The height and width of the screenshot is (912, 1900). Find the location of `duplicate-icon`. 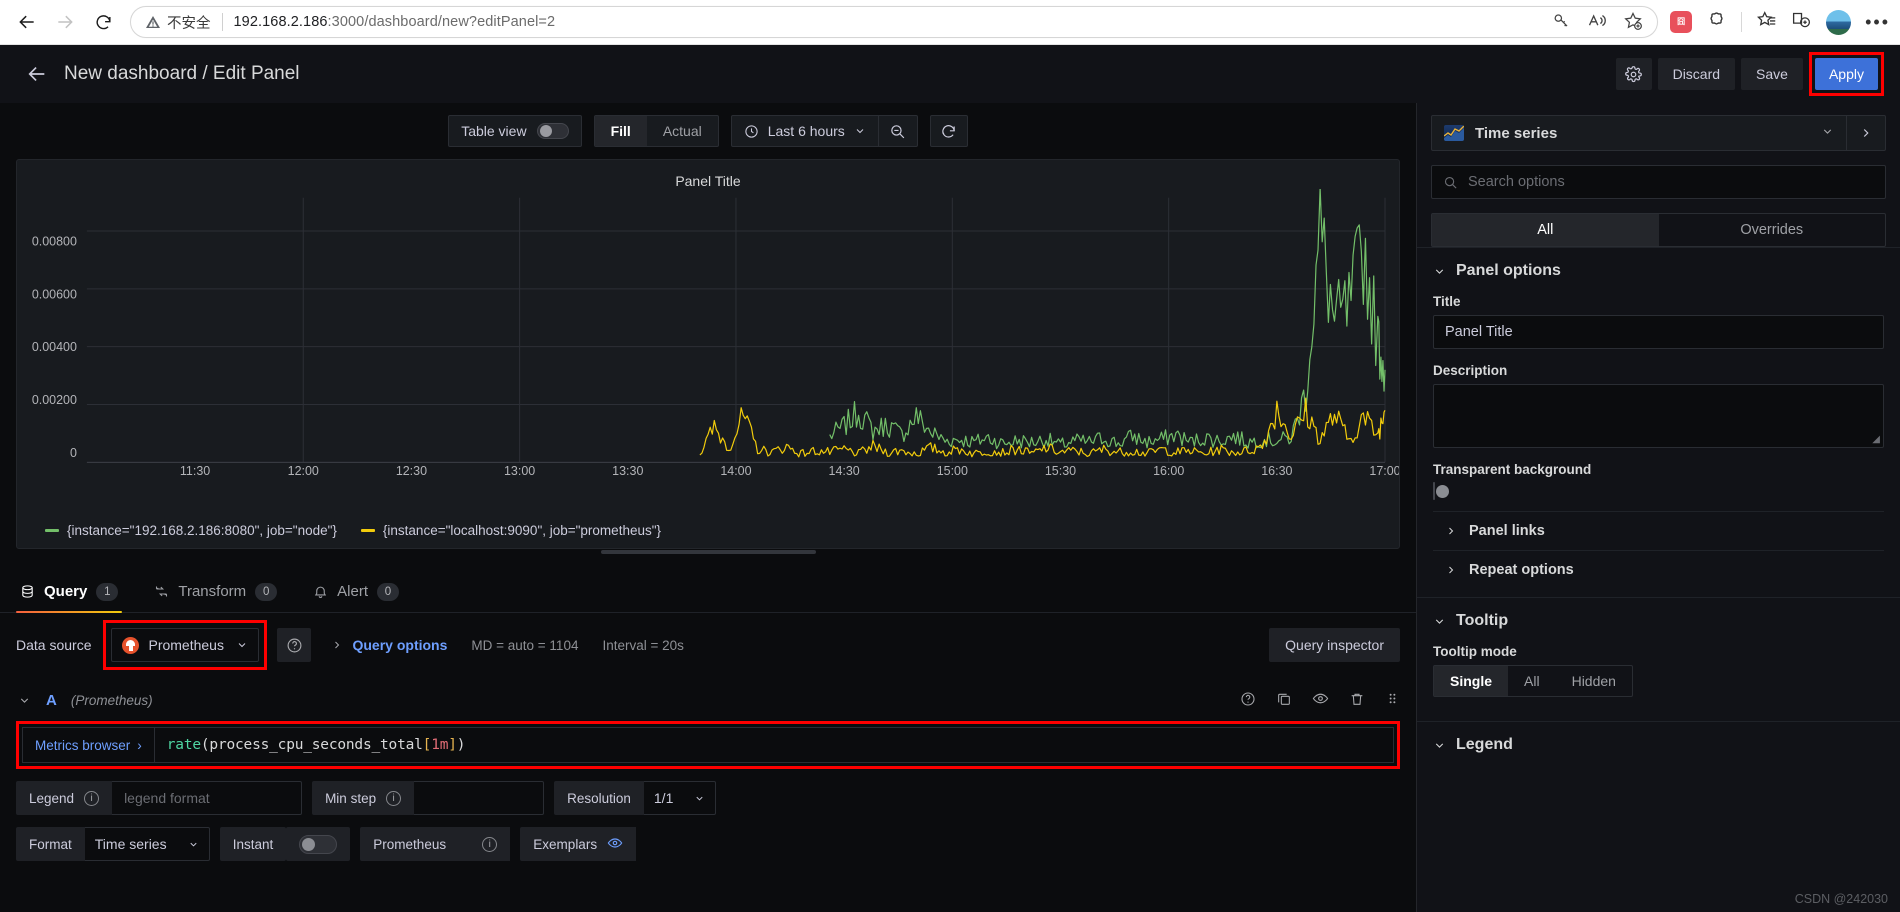

duplicate-icon is located at coordinates (1284, 700).